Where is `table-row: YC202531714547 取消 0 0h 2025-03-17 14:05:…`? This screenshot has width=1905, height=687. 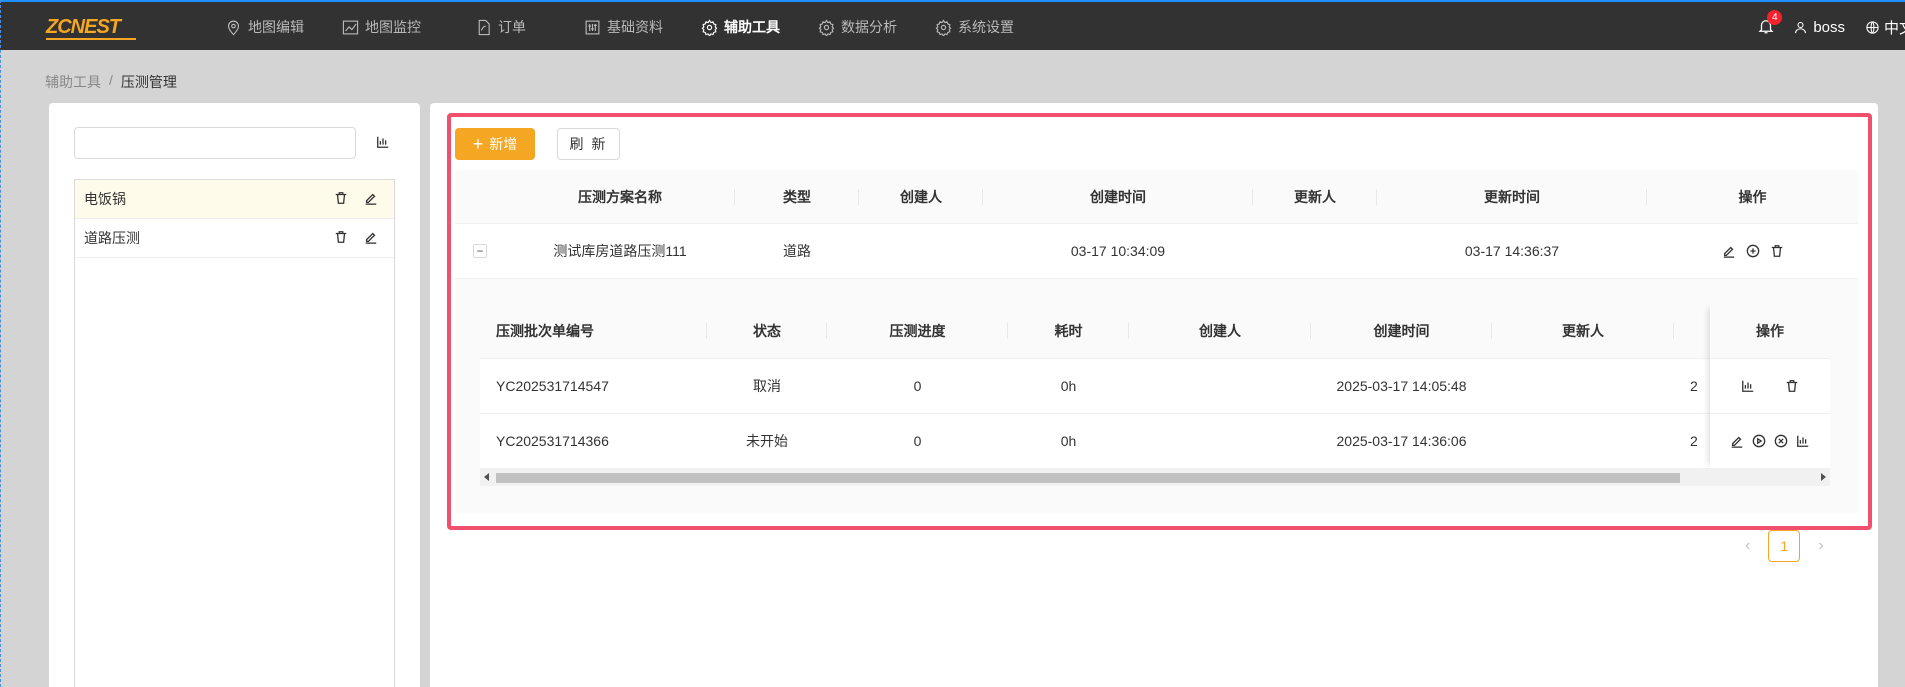
table-row: YC202531714547 取消 0 0h 2025-03-17 14:05:… is located at coordinates (1155, 386).